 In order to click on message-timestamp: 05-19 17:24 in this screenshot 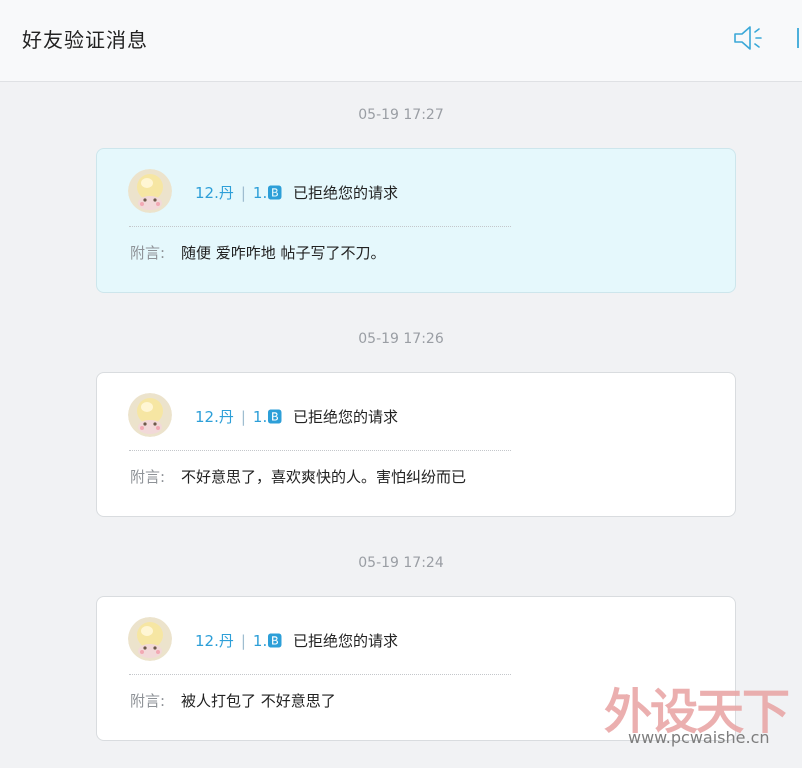, I will do `click(401, 563)`.